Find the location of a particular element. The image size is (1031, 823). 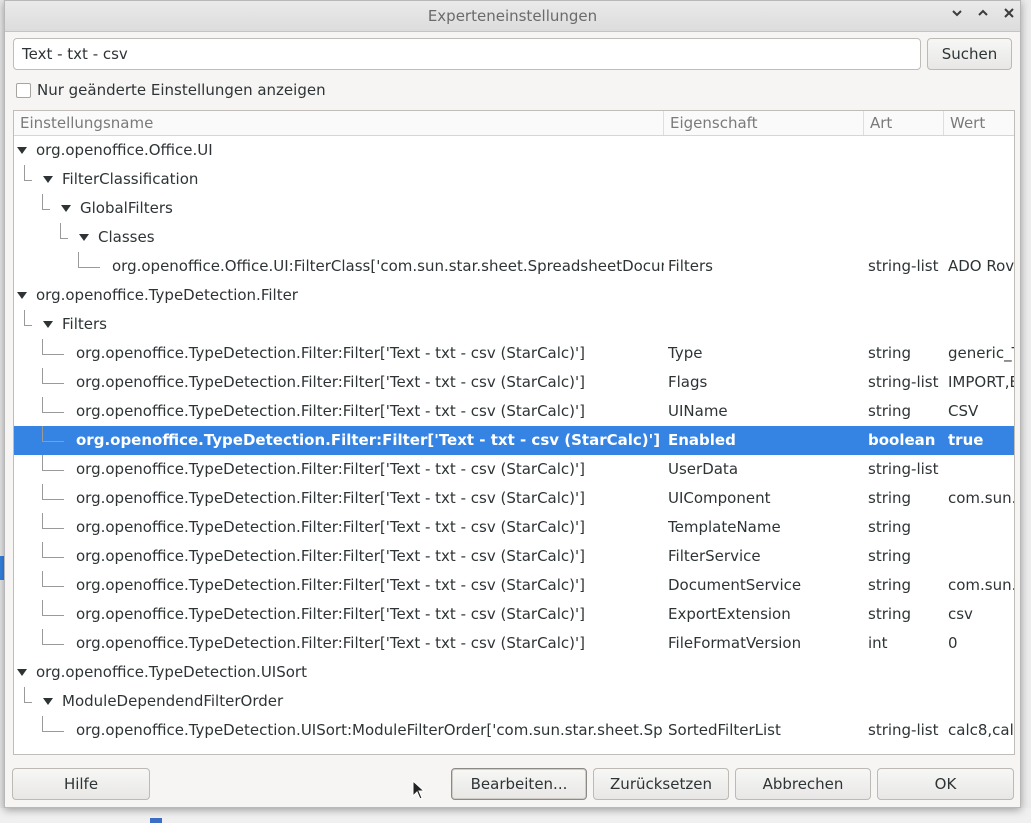

reset-button: Zurücksetzen is located at coordinates (661, 784).